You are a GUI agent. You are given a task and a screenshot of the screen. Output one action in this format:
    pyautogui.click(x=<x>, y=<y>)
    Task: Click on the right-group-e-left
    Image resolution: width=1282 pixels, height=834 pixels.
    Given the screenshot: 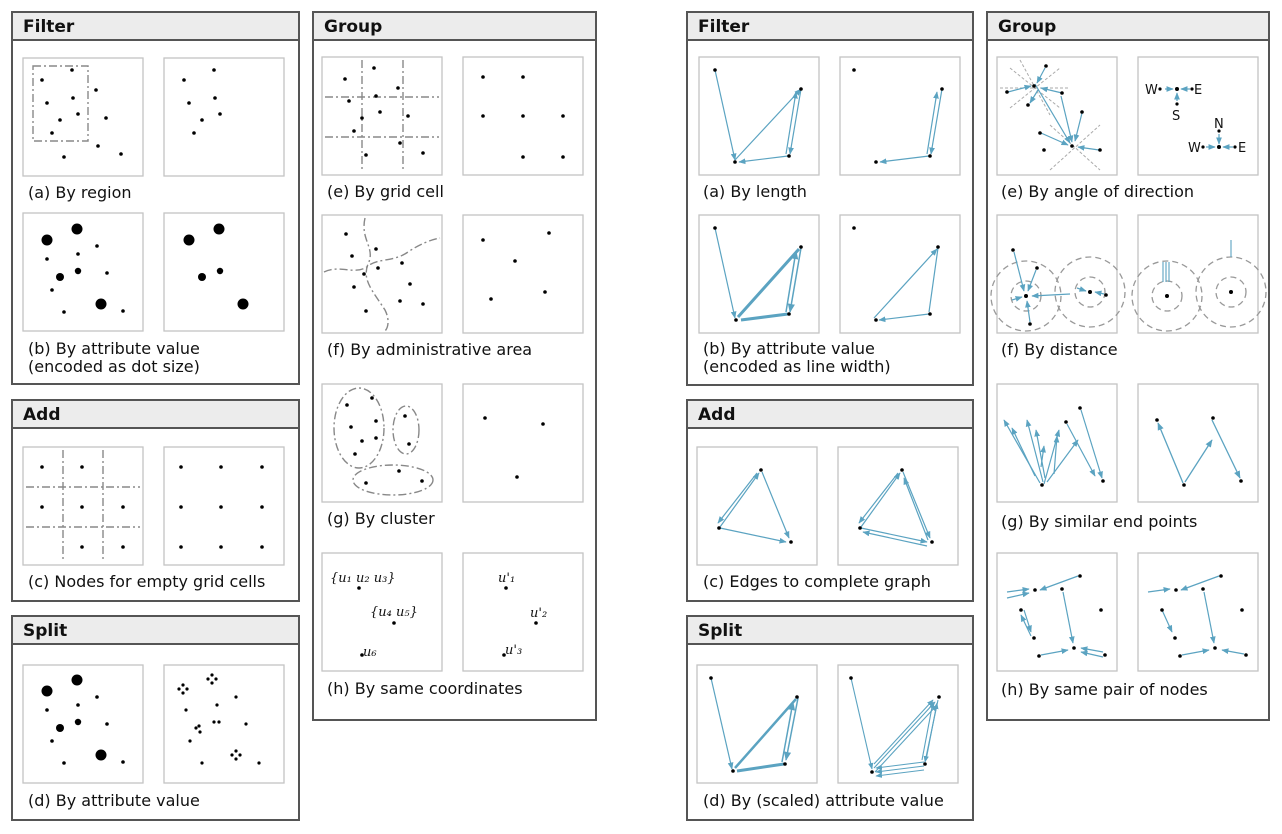 What is the action you would take?
    pyautogui.click(x=1057, y=116)
    